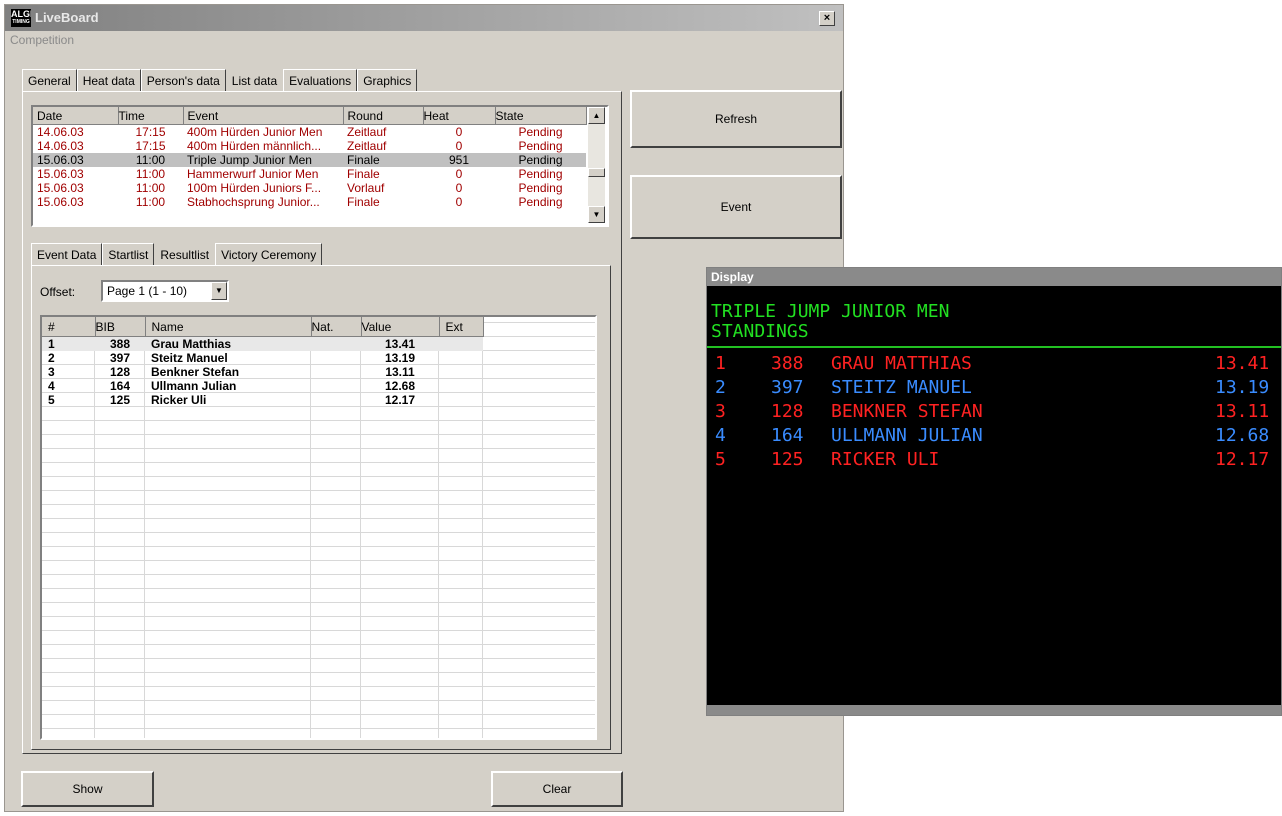 This screenshot has width=1282, height=816. What do you see at coordinates (262, 343) in the screenshot?
I see `result-row: 1 388 Grau Matthias 13.41` at bounding box center [262, 343].